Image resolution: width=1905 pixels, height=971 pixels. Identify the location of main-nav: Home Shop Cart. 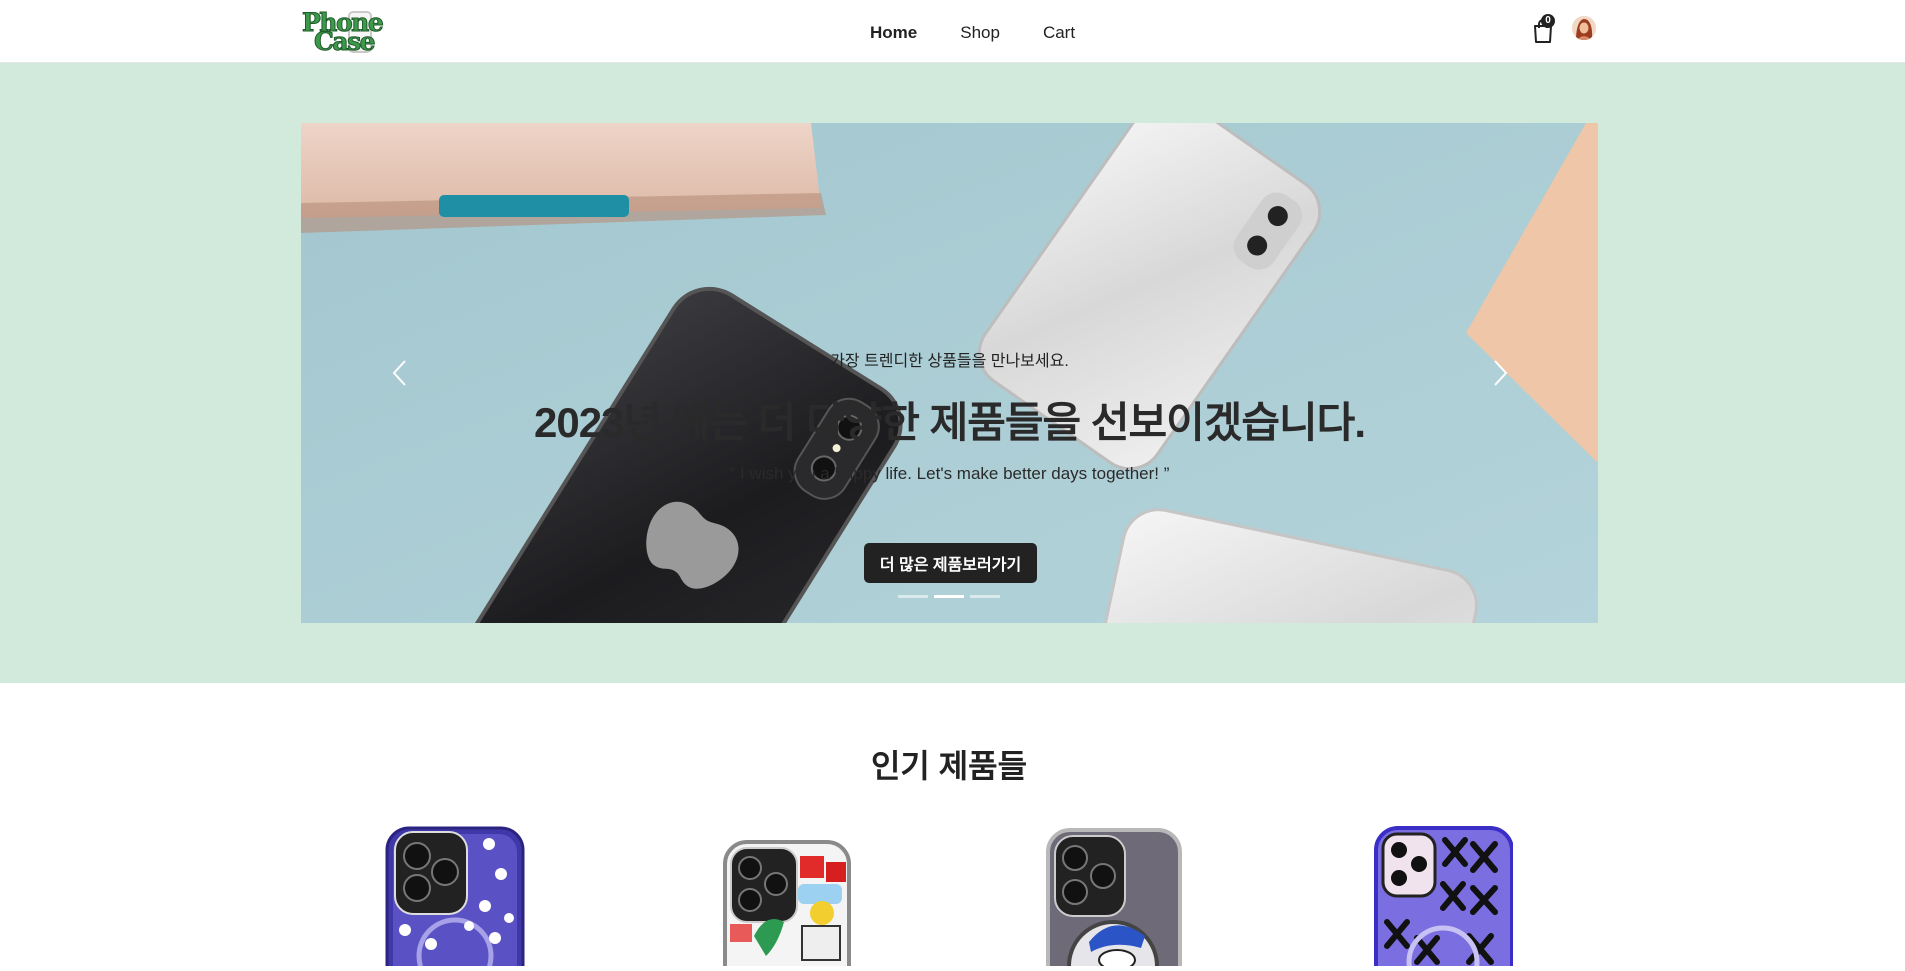
(994, 33).